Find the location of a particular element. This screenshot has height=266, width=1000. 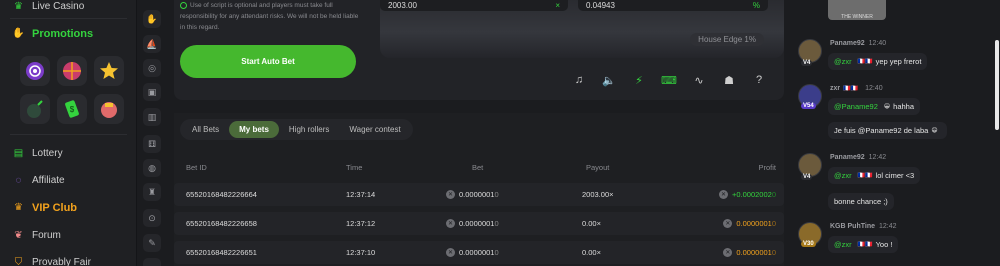

keyboard-icon: ⌨ is located at coordinates (669, 80).